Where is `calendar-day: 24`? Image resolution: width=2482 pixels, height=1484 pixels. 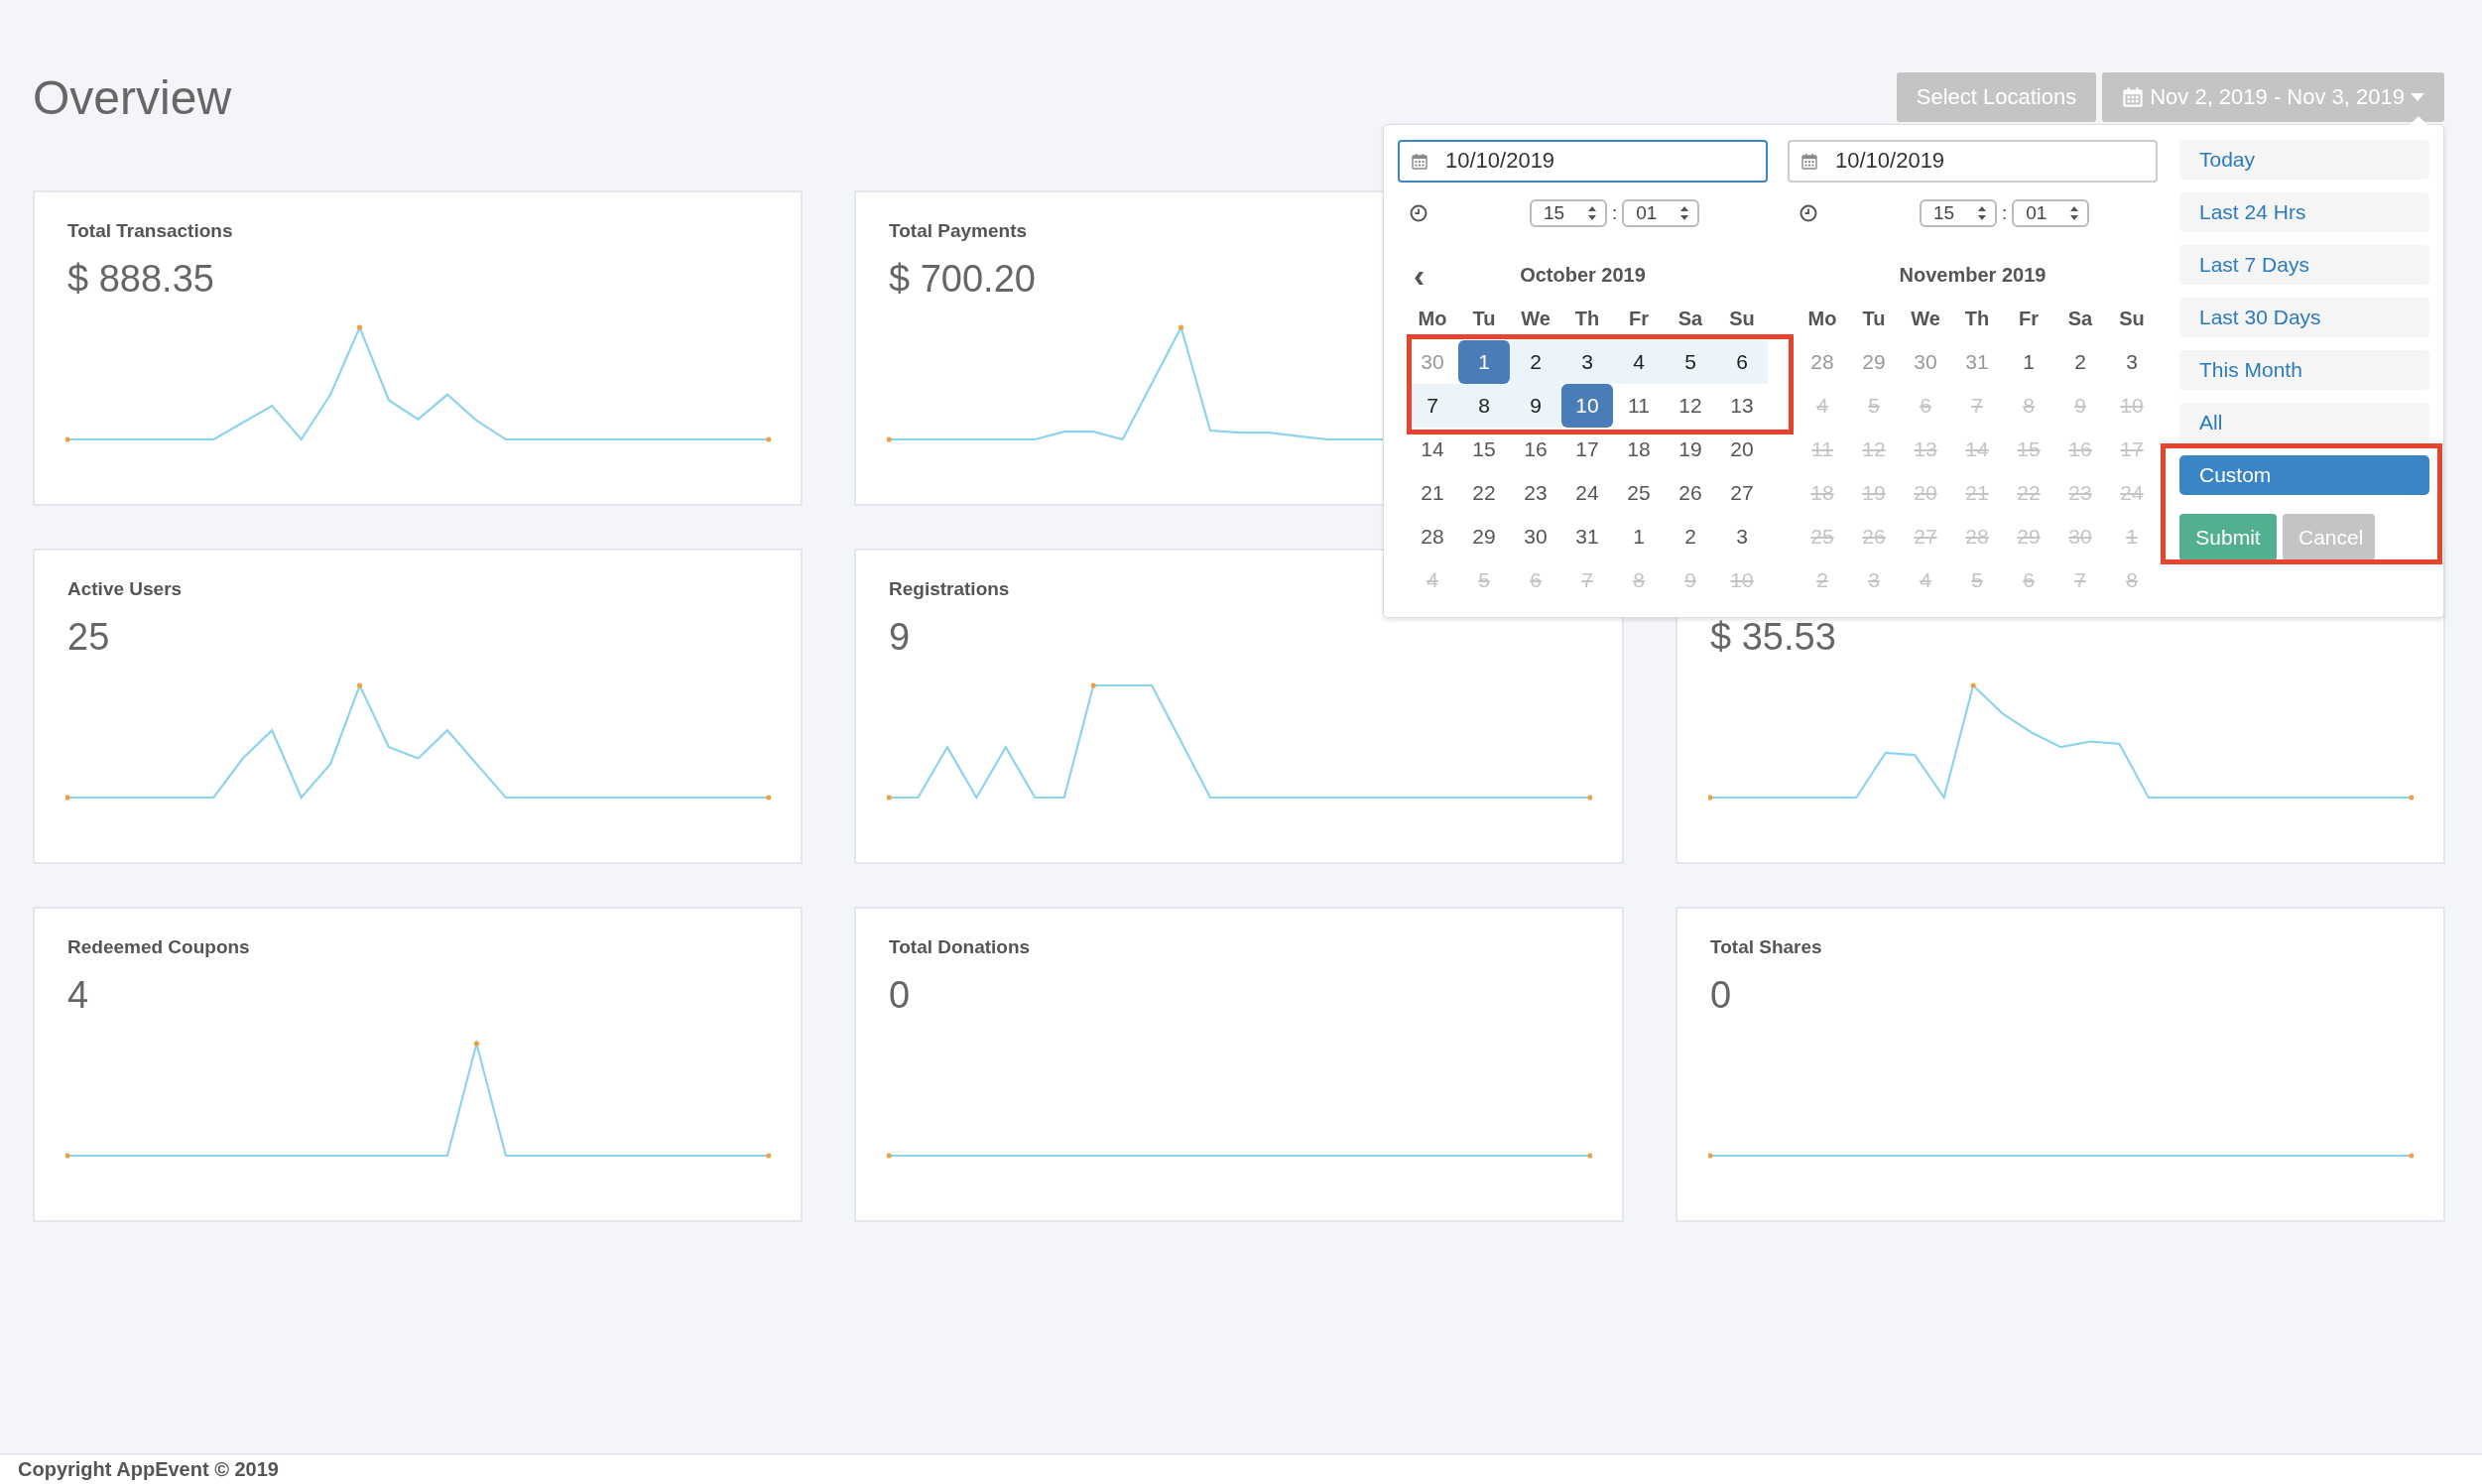
calendar-day: 24 is located at coordinates (1587, 493).